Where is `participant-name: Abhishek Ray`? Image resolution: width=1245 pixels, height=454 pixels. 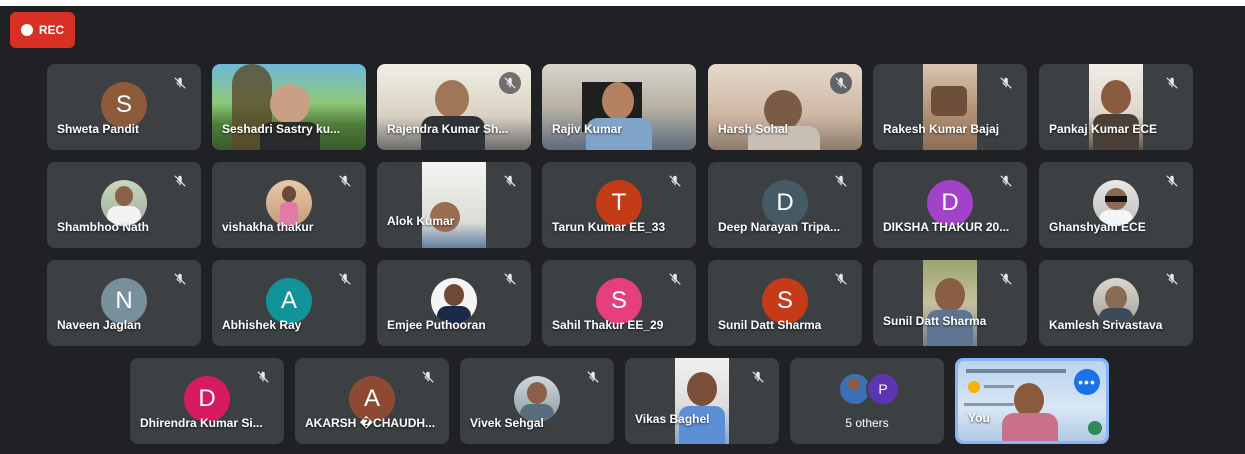 participant-name: Abhishek Ray is located at coordinates (262, 325).